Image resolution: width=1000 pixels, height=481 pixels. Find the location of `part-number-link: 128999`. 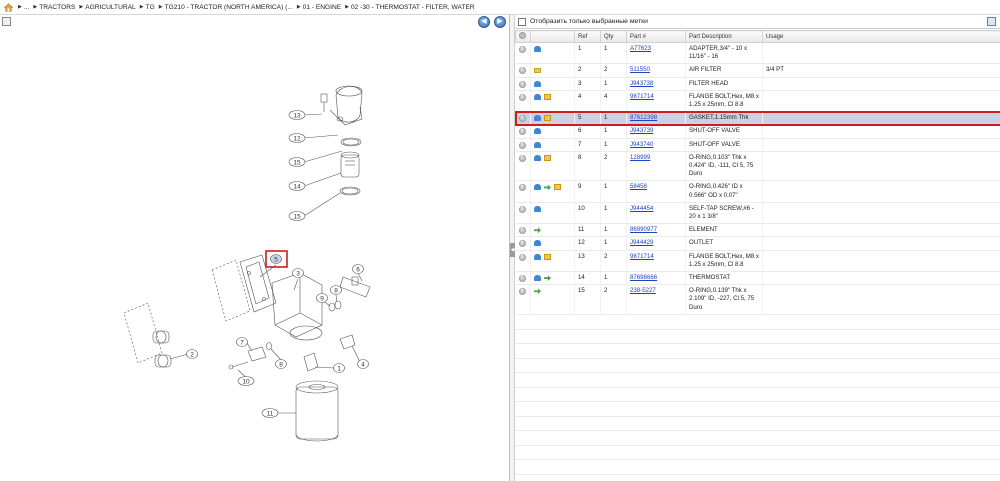

part-number-link: 128999 is located at coordinates (656, 166).